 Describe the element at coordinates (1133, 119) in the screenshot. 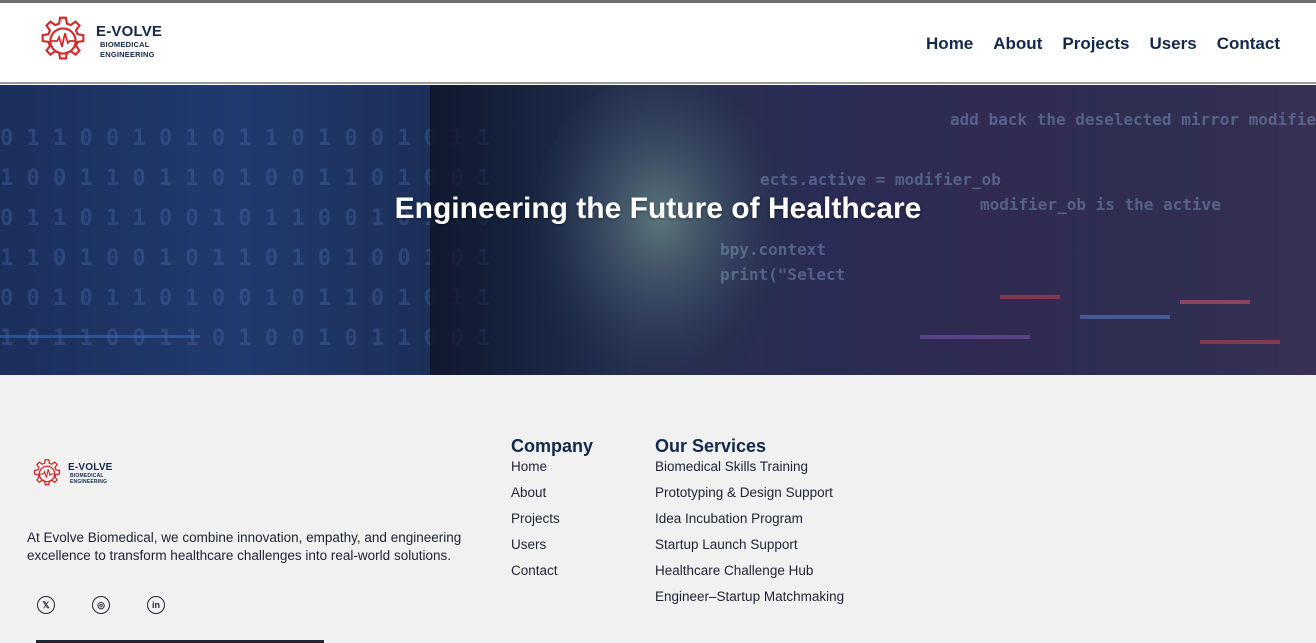

I see `svg-text:add back the deselected mirror: add back the deselected mirror modifier` at that location.